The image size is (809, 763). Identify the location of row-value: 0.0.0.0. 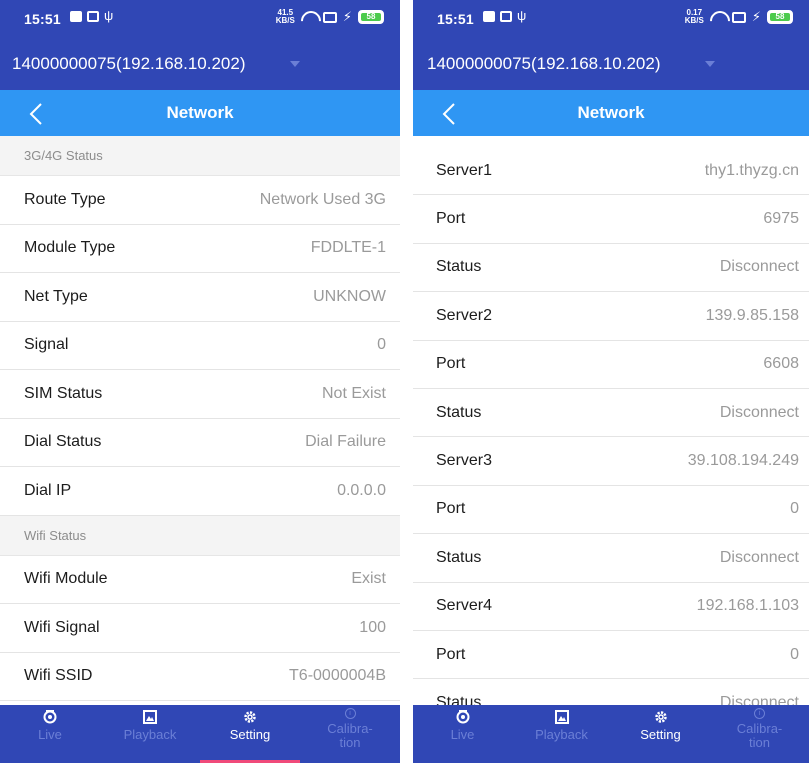
(361, 490).